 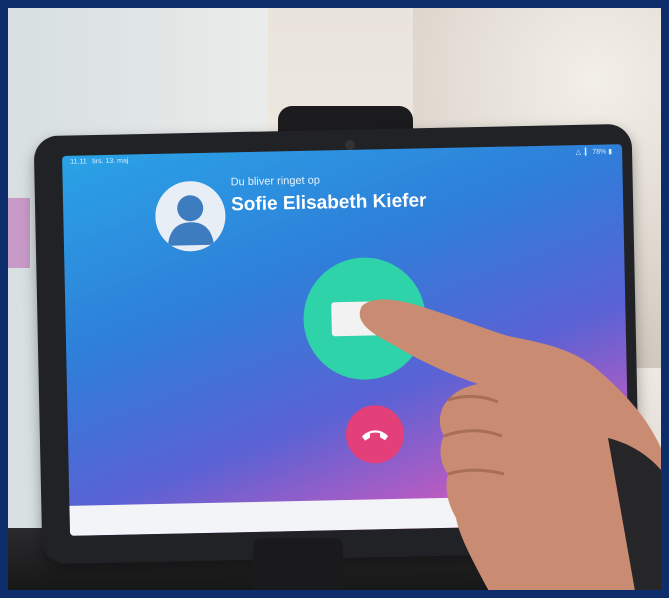 What do you see at coordinates (328, 203) in the screenshot?
I see `caller-name: Sofie Elisabeth Kiefer` at bounding box center [328, 203].